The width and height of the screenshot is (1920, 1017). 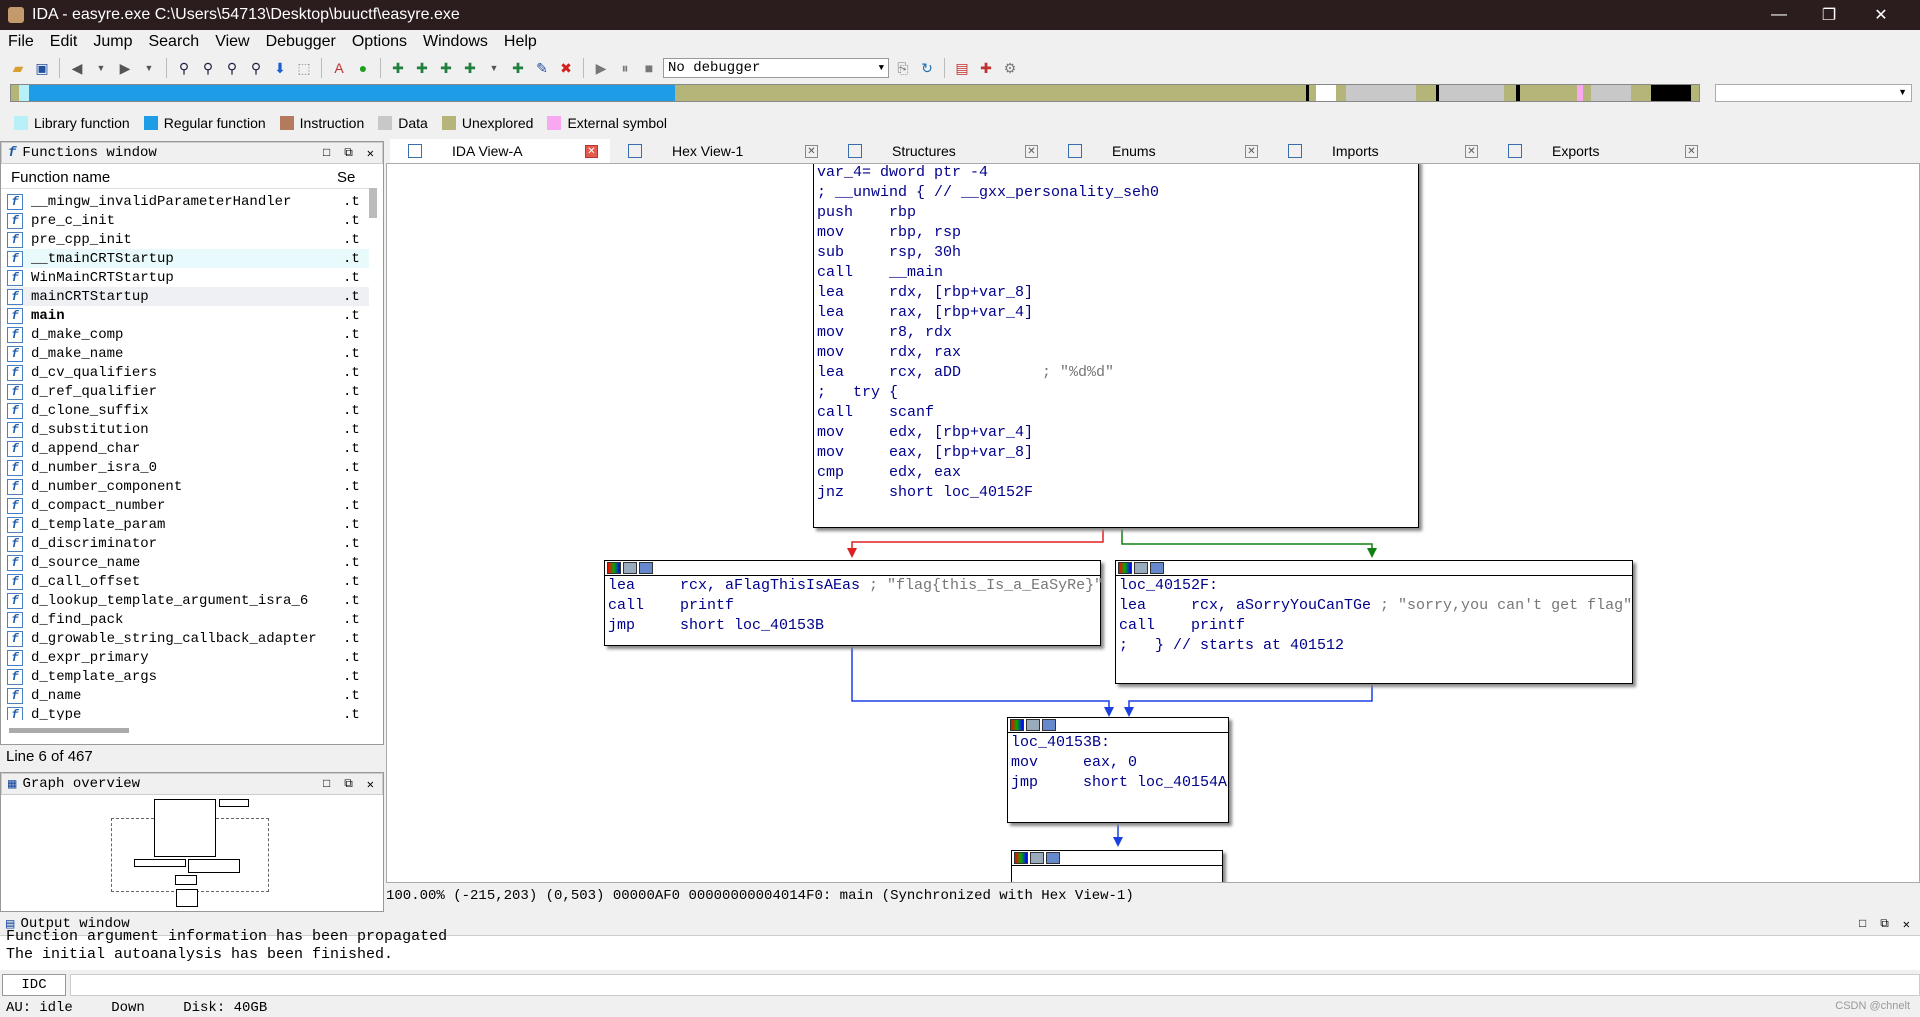 What do you see at coordinates (188, 334) in the screenshot?
I see `function-list-item: f d_make_comp .t` at bounding box center [188, 334].